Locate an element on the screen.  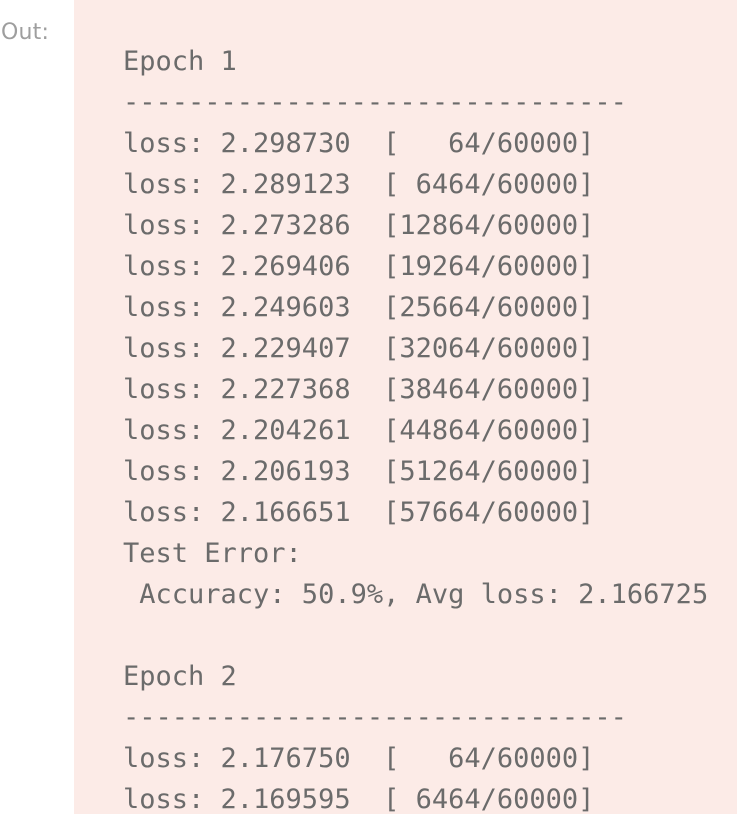
output-line: loss: 2.166651 [57664/60000] is located at coordinates (359, 512).